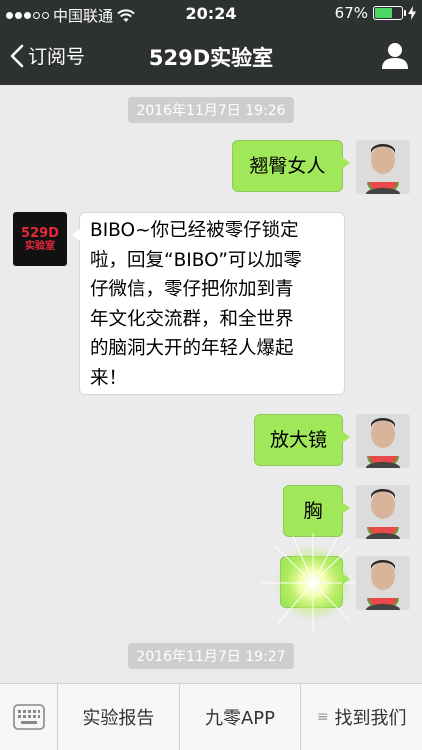  Describe the element at coordinates (313, 511) in the screenshot. I see `message-text: 胸` at that location.